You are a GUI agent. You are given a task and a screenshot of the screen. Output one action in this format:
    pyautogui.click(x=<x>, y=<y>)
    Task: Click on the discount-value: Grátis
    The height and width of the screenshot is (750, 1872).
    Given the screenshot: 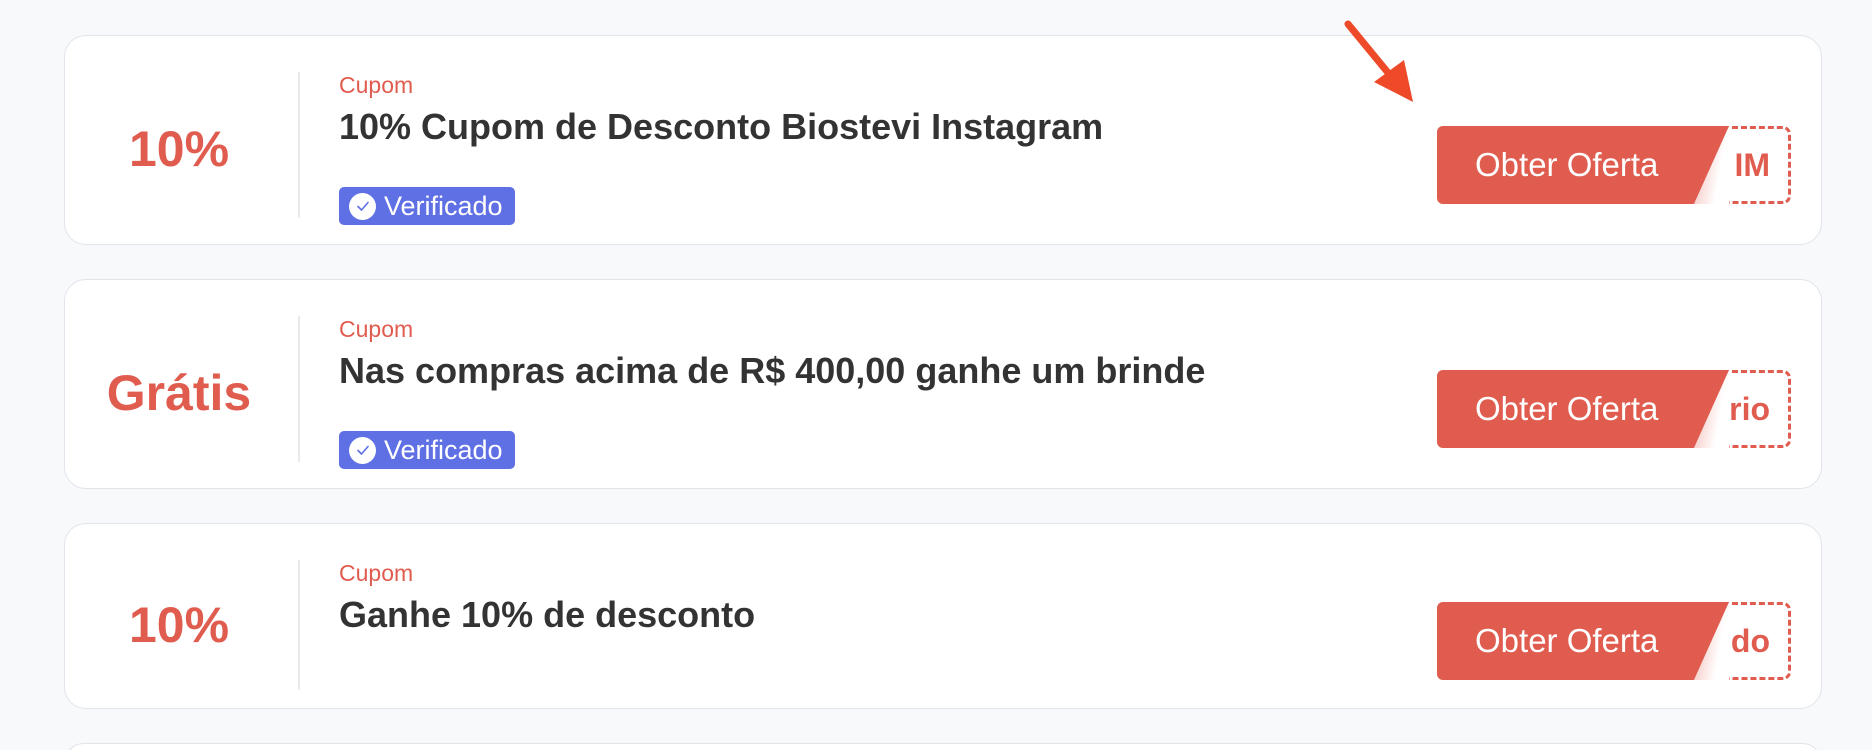 What is the action you would take?
    pyautogui.click(x=179, y=393)
    